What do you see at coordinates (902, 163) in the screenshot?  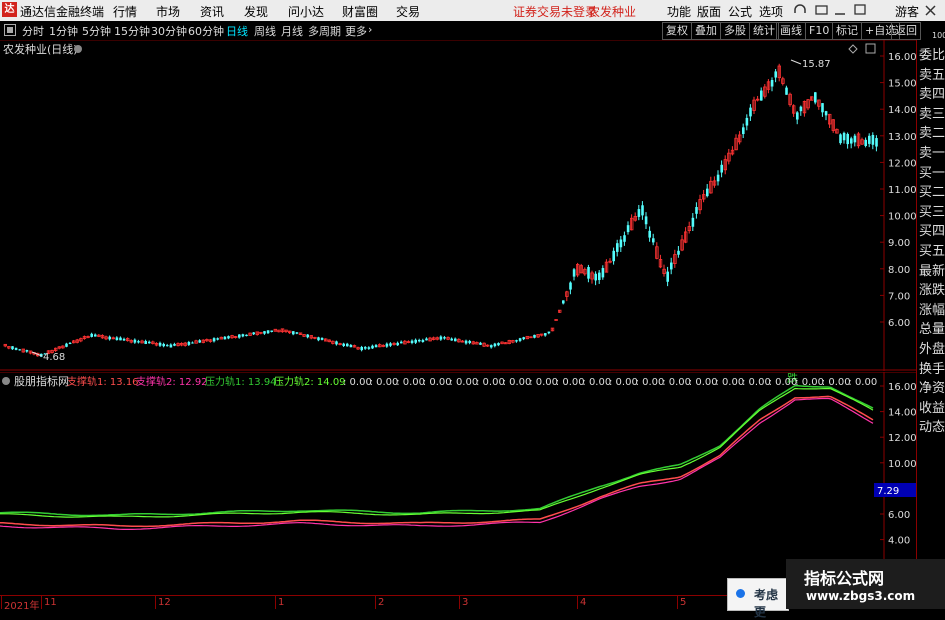 I see `price-tick: 12.00` at bounding box center [902, 163].